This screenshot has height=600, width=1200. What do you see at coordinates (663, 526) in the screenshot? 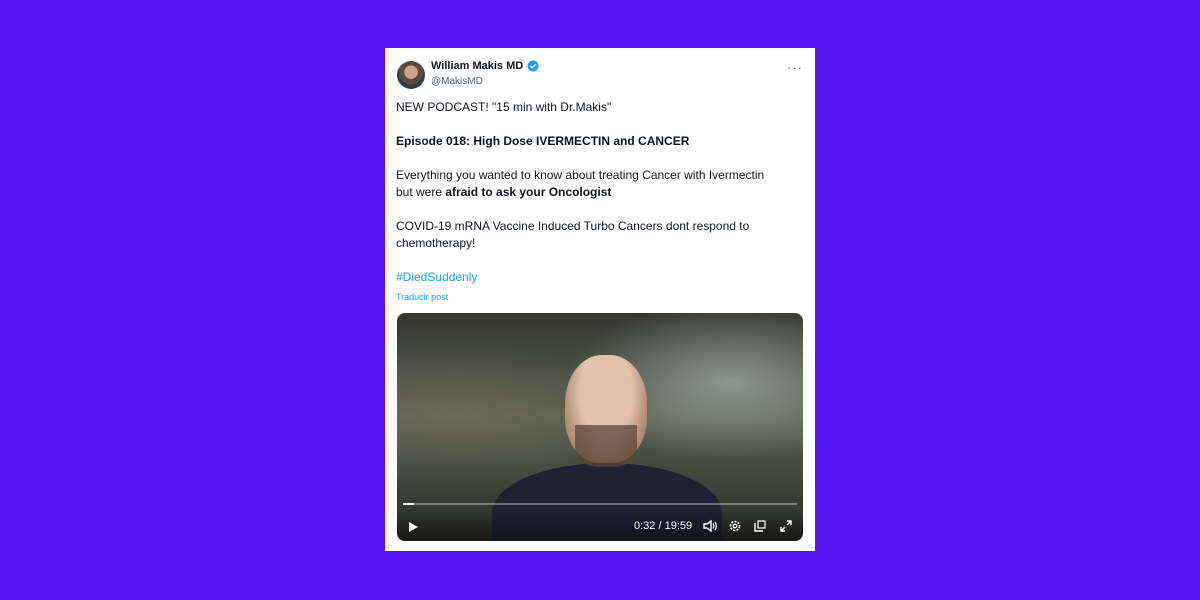
I see `video-time: 0:32 / 19:59` at bounding box center [663, 526].